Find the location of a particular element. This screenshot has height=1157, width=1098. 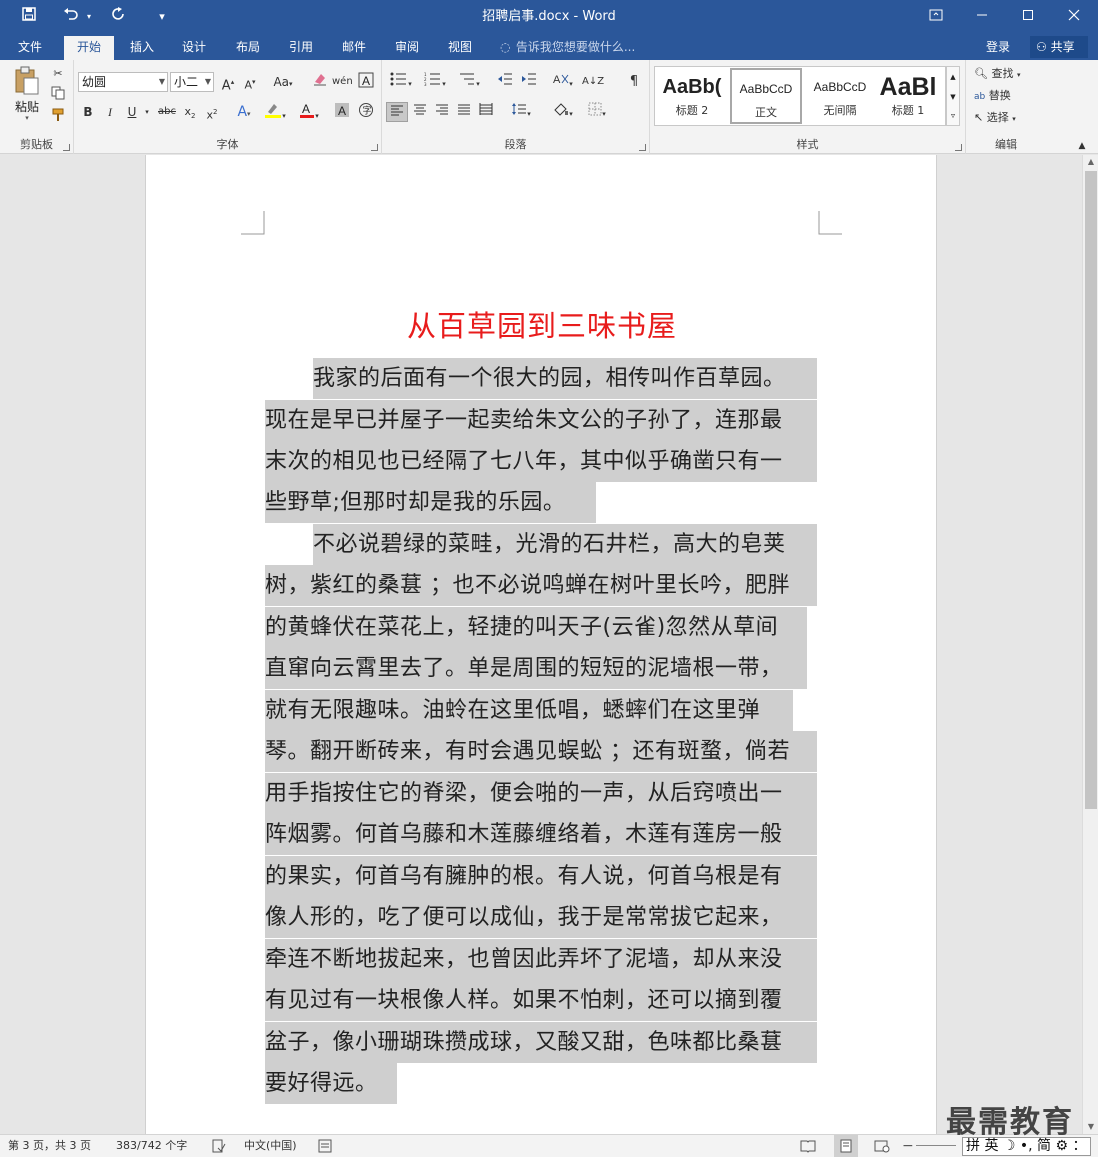

change-case-button: Aa▾ is located at coordinates (283, 82).